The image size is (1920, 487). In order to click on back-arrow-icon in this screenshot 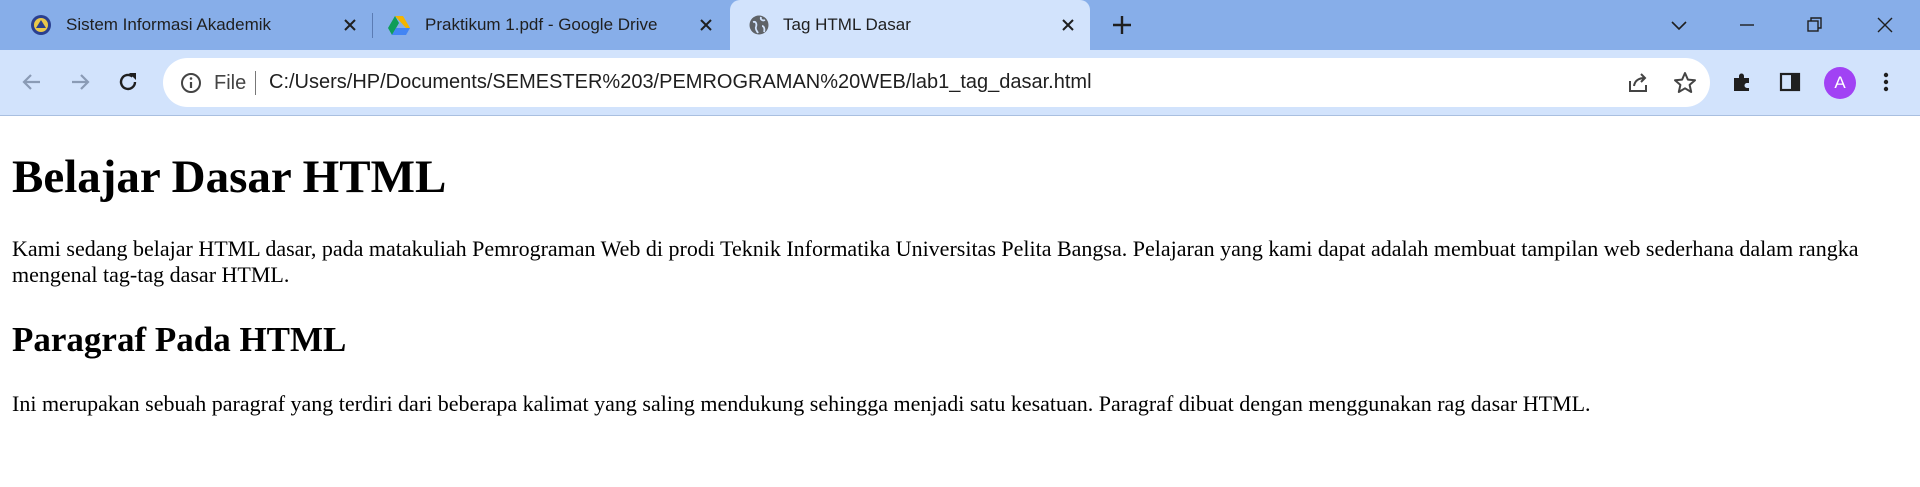, I will do `click(32, 82)`.